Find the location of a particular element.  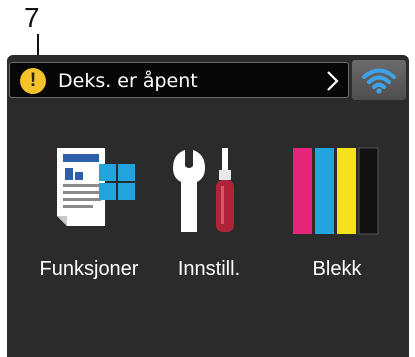

status-bar: ! Deks. er åpent is located at coordinates (179, 80).